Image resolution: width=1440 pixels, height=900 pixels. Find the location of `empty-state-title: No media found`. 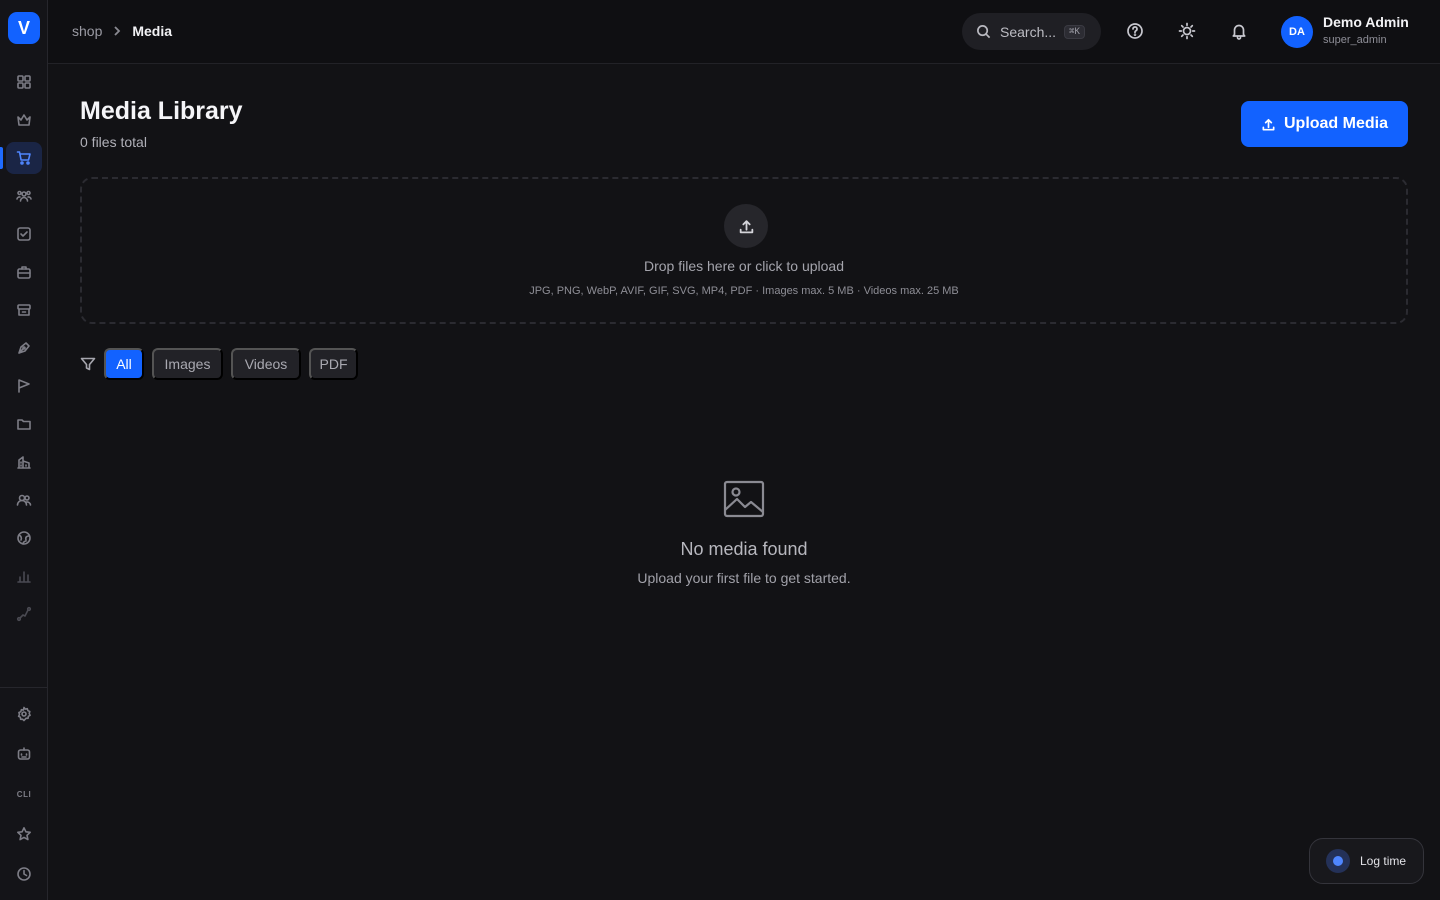

empty-state-title: No media found is located at coordinates (744, 549).